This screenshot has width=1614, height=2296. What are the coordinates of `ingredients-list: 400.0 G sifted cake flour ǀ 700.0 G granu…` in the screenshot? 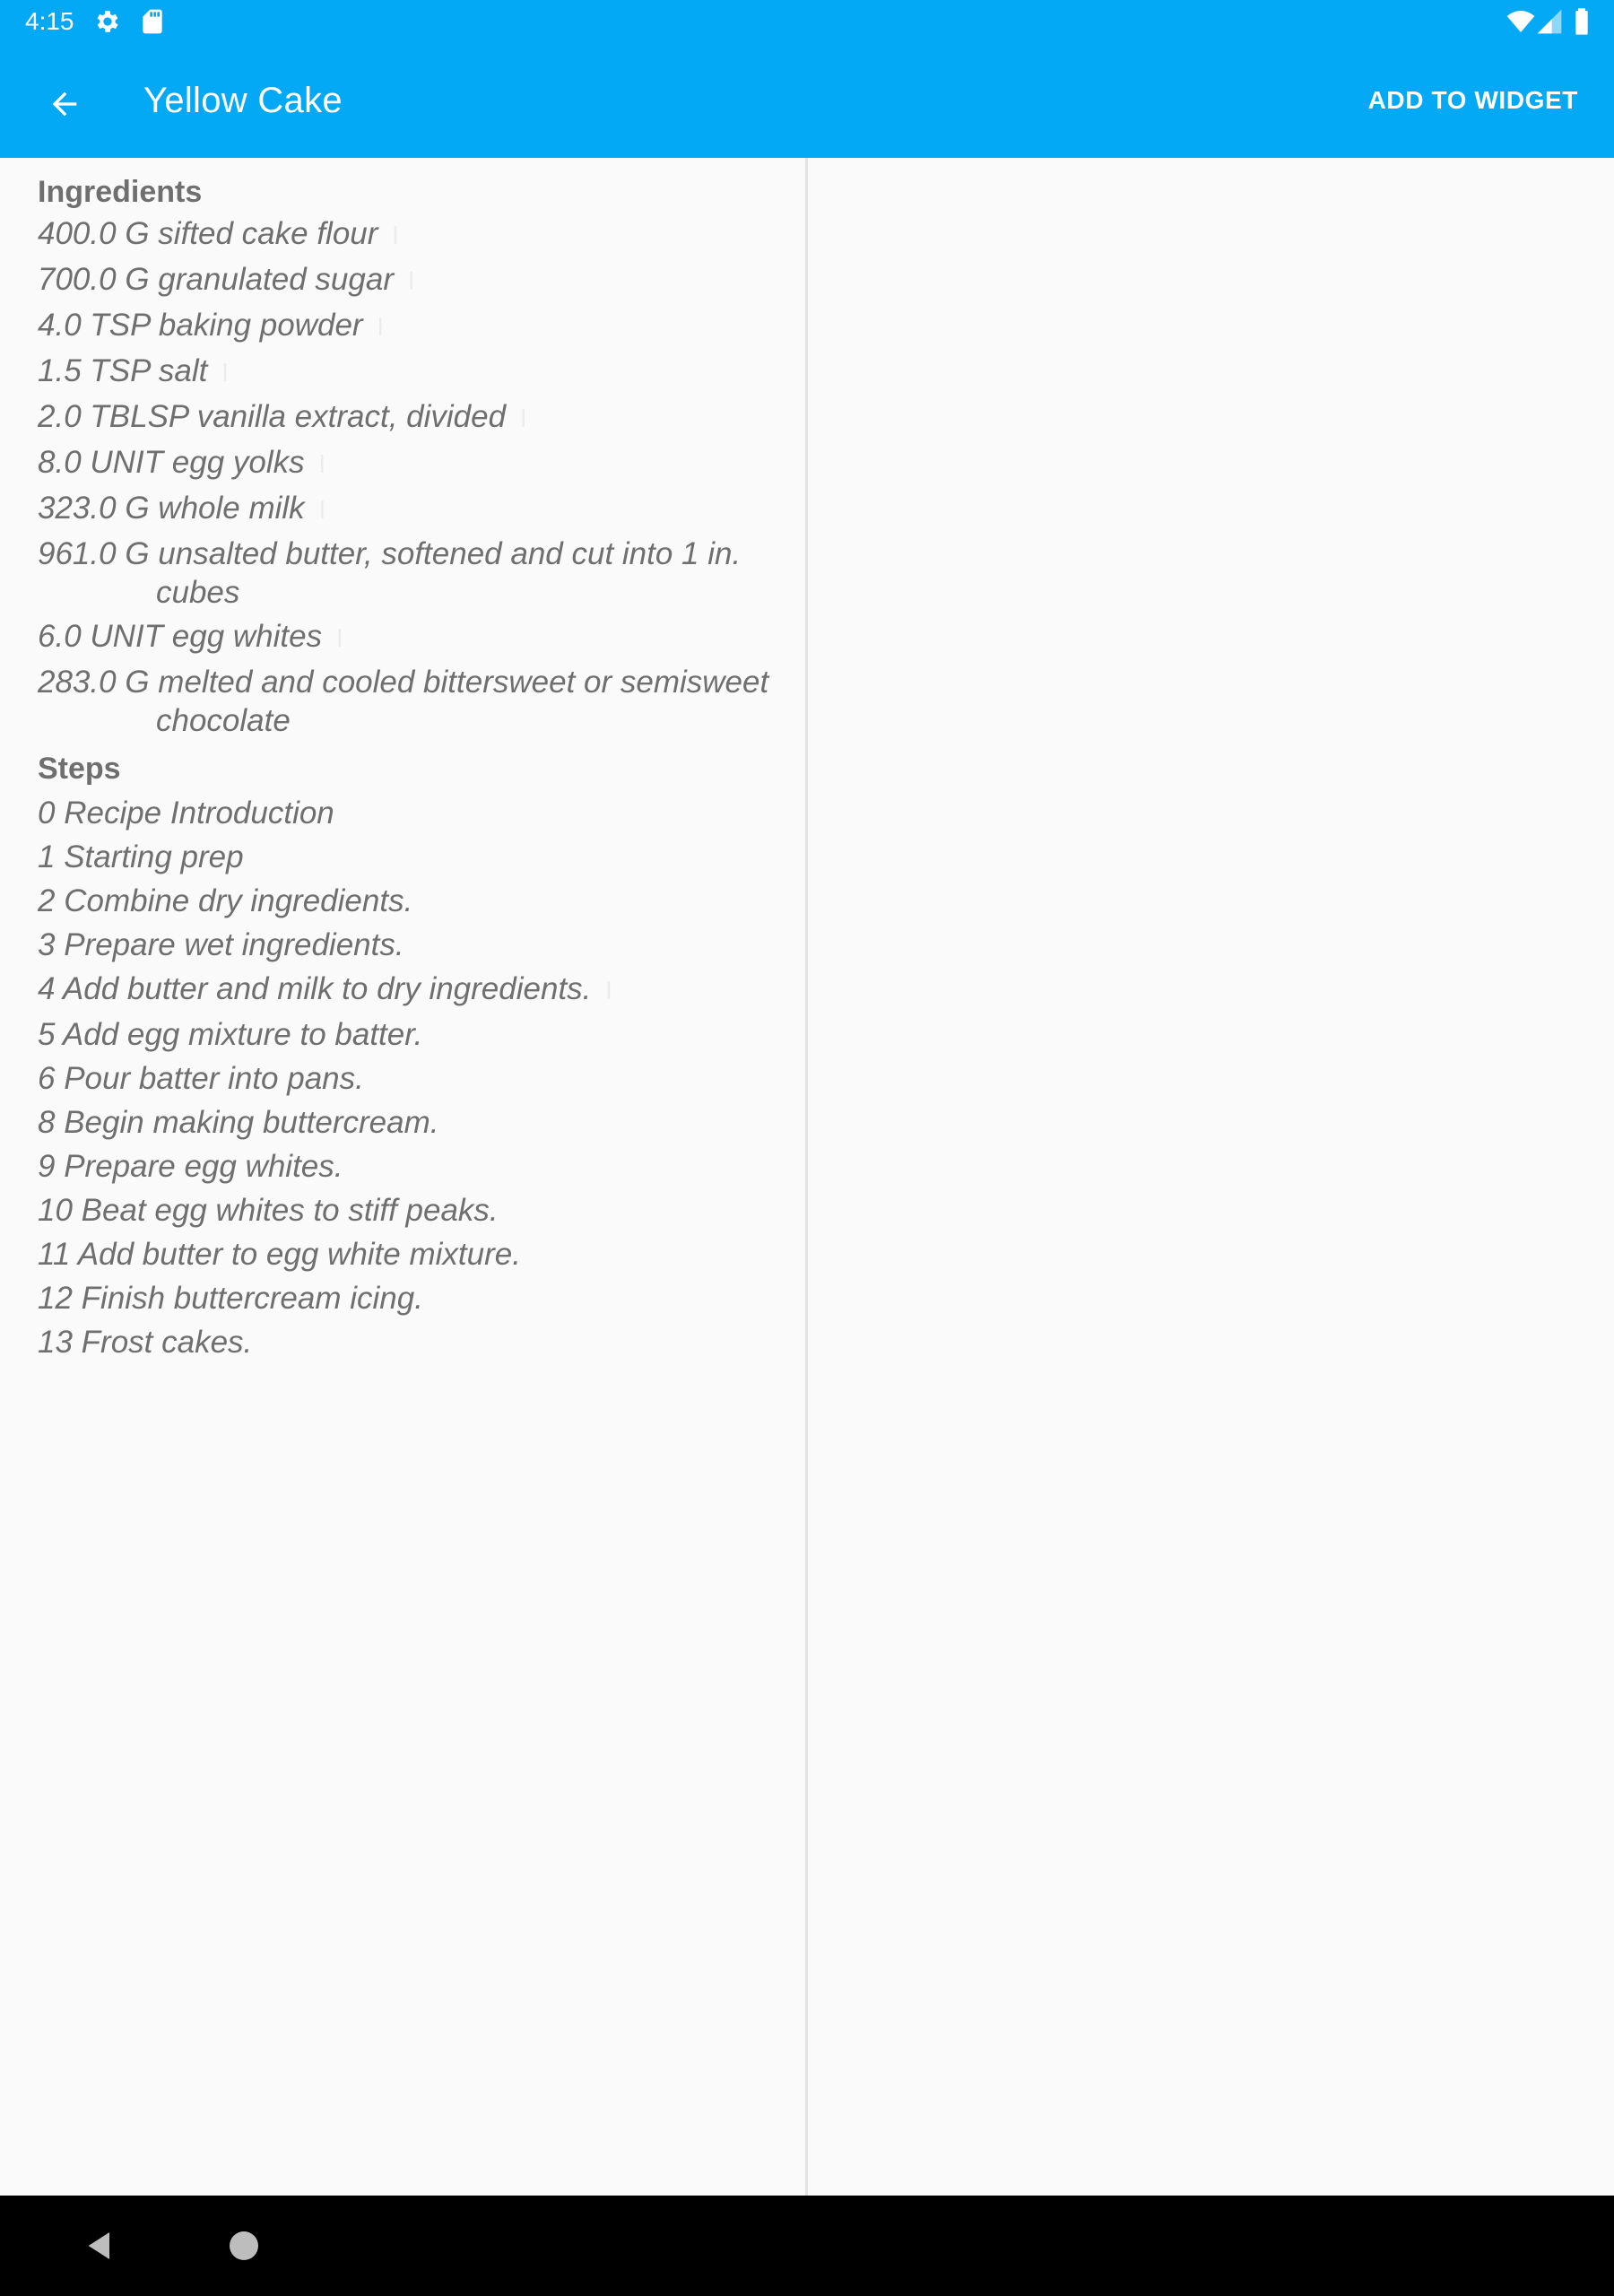 It's located at (414, 477).